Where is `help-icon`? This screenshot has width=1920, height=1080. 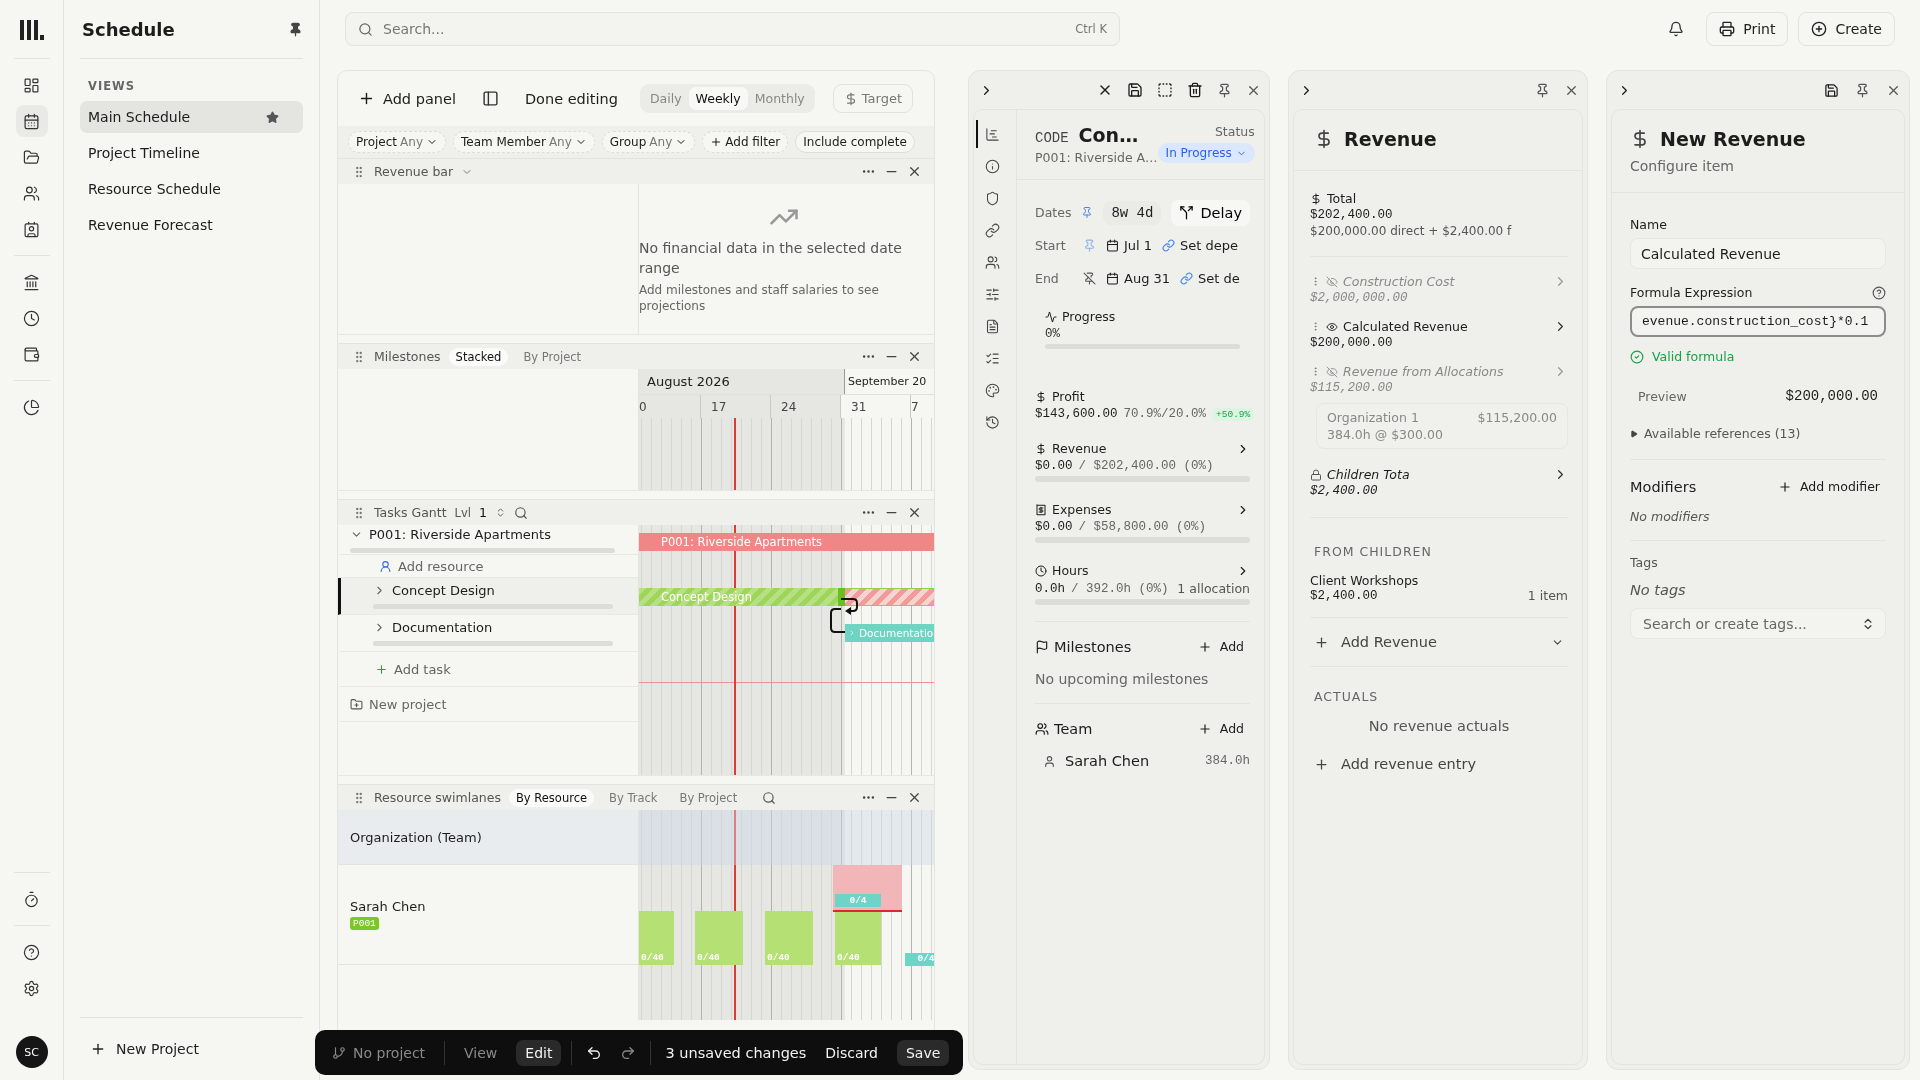
help-icon is located at coordinates (1879, 292).